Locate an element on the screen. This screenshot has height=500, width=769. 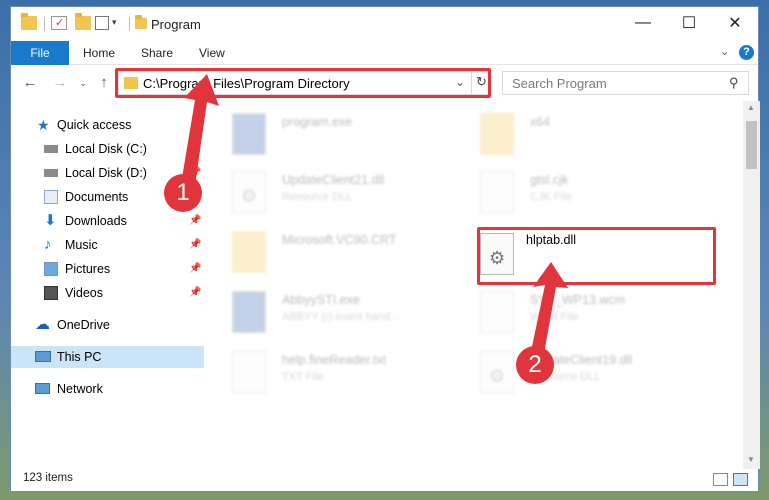
callout-2: 2 is located at coordinates (535, 365).